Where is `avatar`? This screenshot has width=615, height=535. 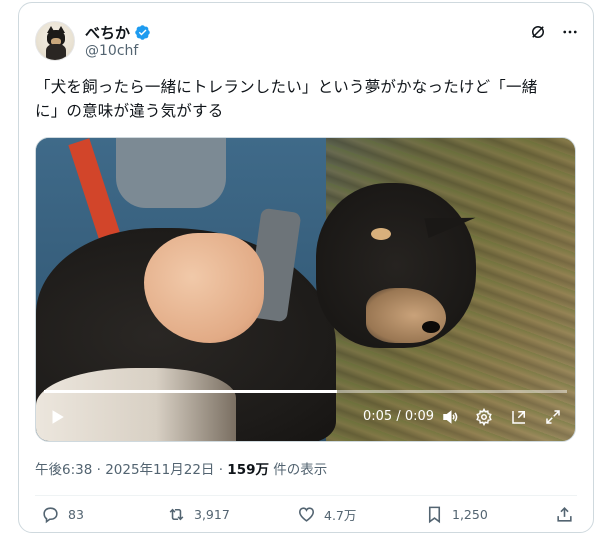
avatar is located at coordinates (55, 41).